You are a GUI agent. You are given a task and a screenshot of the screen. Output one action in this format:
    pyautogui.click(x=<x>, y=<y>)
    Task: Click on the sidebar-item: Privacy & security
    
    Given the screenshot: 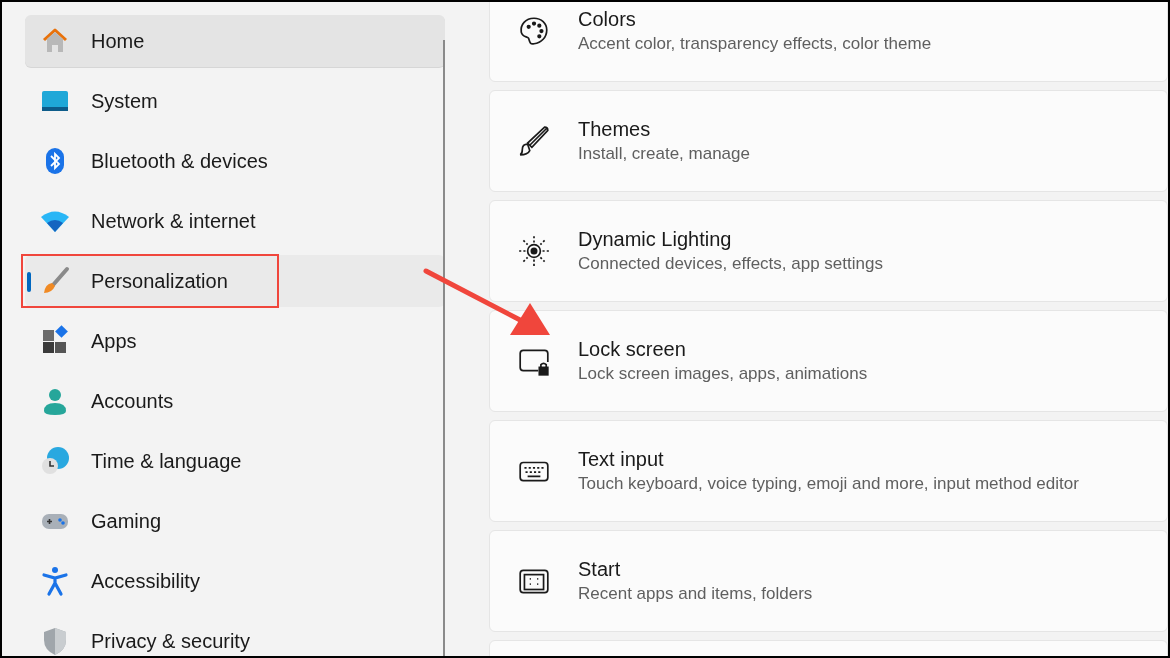 What is the action you would take?
    pyautogui.click(x=235, y=635)
    